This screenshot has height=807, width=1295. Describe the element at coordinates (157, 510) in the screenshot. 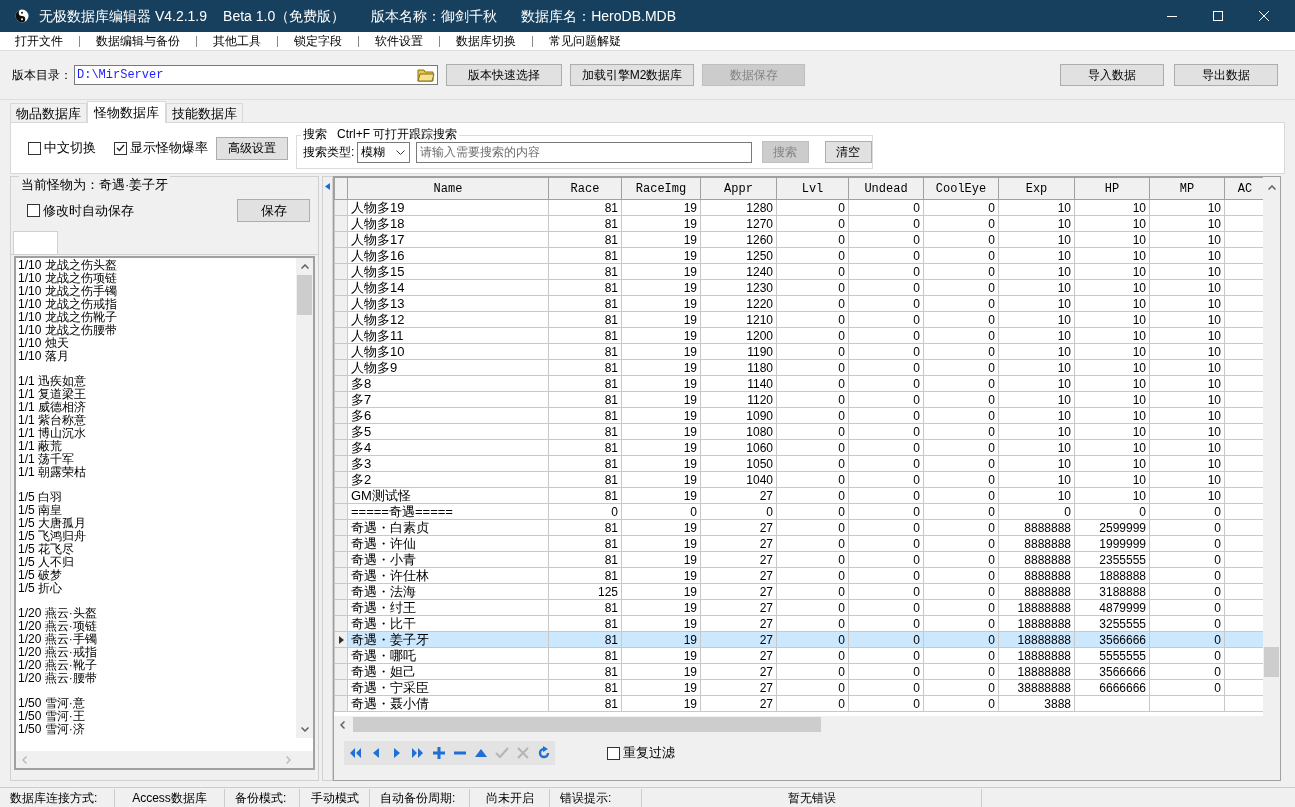

I see `drop-list-item: 1/5 南皇` at that location.